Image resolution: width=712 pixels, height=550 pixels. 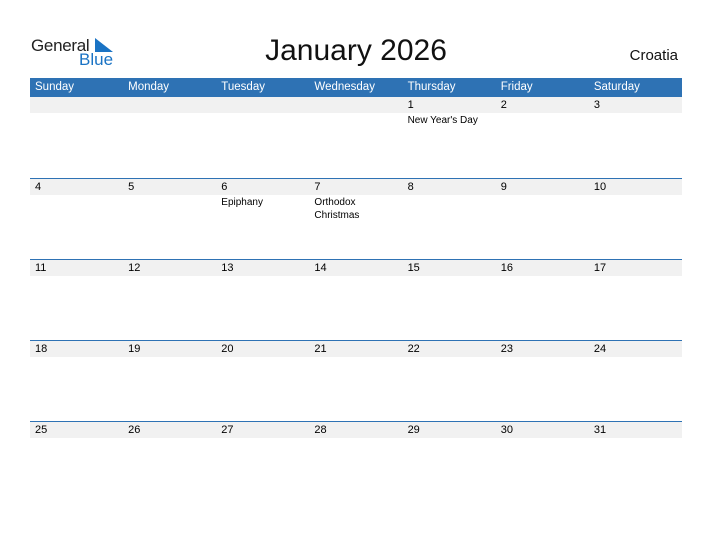 I want to click on day-number: 13, so click(x=227, y=268).